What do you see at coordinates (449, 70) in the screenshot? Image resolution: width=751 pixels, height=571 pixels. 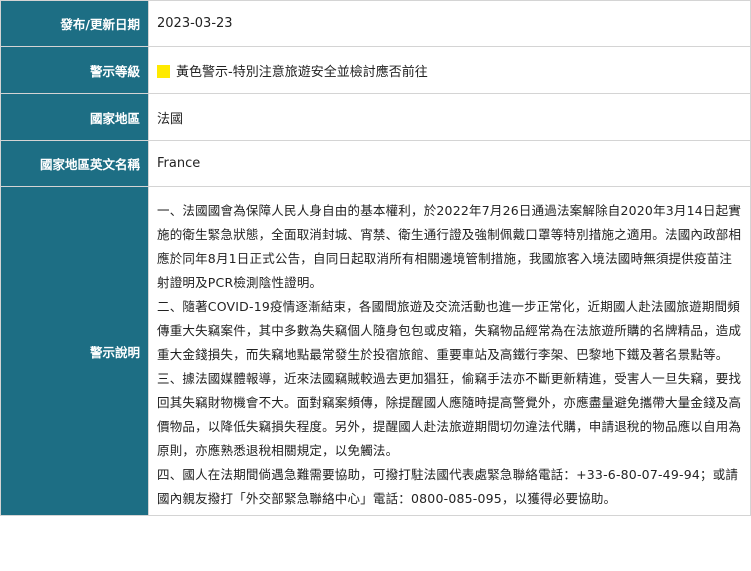 I see `level-cell: 黃色警示-特別注意旅遊安全並檢討應否前往` at bounding box center [449, 70].